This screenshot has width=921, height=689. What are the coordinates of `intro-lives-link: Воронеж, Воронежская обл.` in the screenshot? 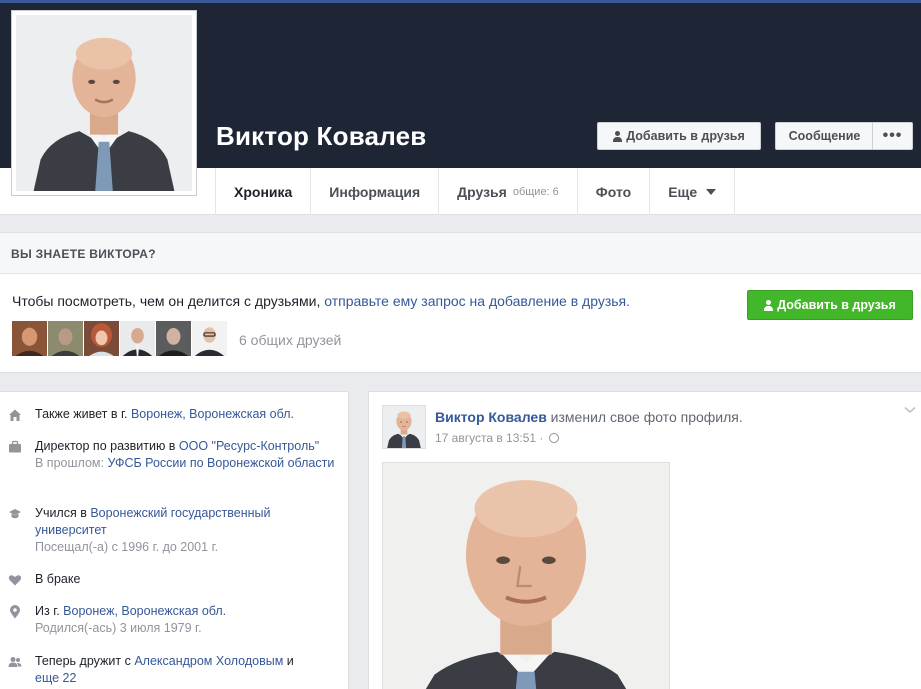 It's located at (212, 414).